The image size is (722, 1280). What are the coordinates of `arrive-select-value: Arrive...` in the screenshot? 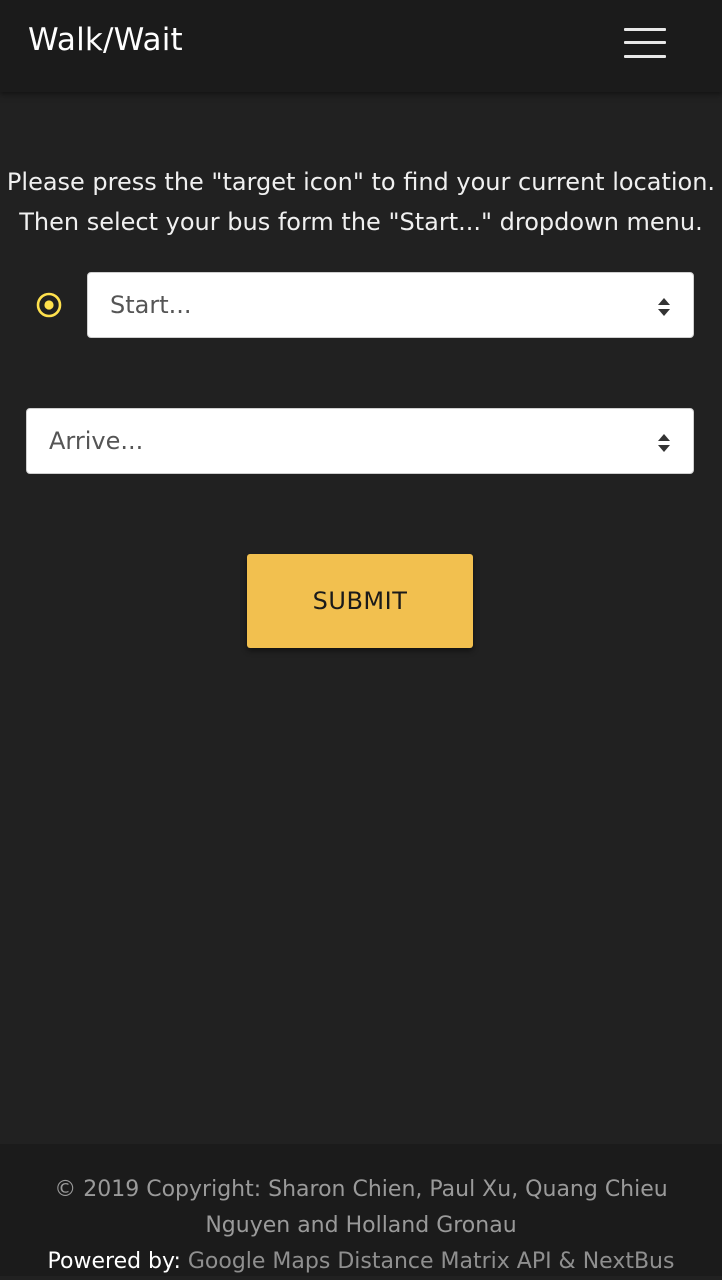 It's located at (96, 441).